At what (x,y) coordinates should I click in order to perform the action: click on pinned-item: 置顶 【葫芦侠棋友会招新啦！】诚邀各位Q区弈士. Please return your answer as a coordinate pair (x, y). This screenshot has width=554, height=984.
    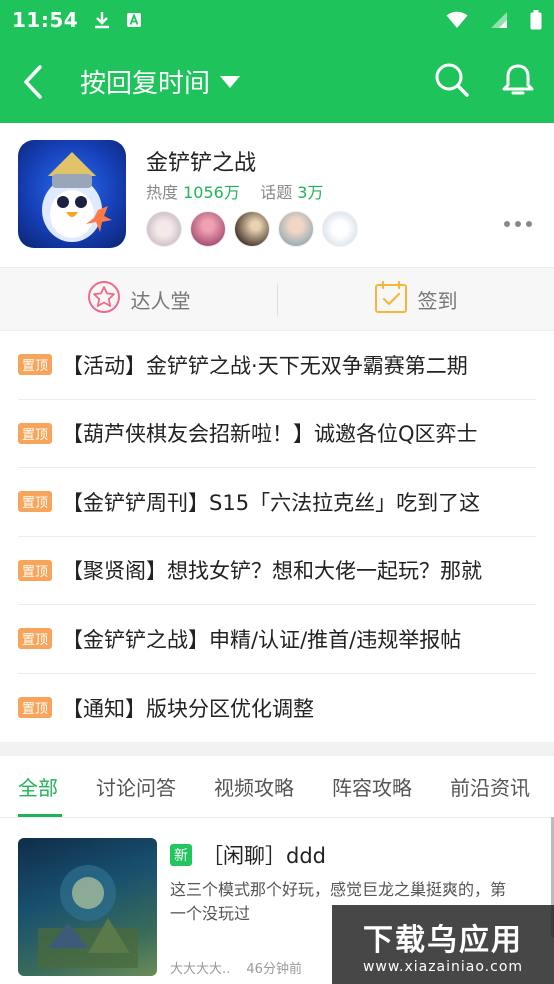
    Looking at the image, I should click on (277, 434).